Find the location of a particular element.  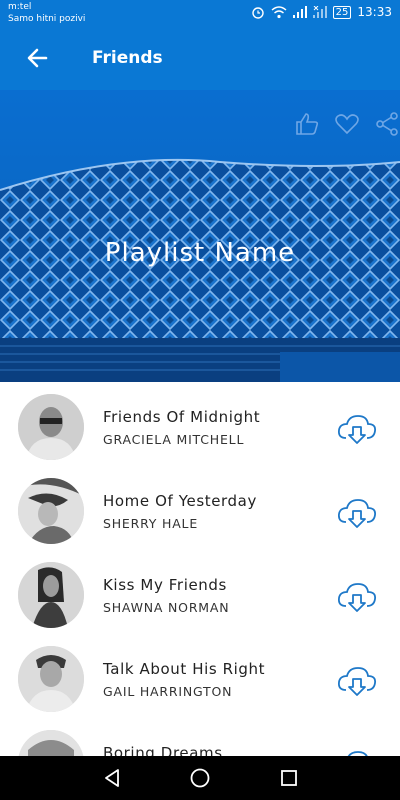

wifi-icon is located at coordinates (279, 11).